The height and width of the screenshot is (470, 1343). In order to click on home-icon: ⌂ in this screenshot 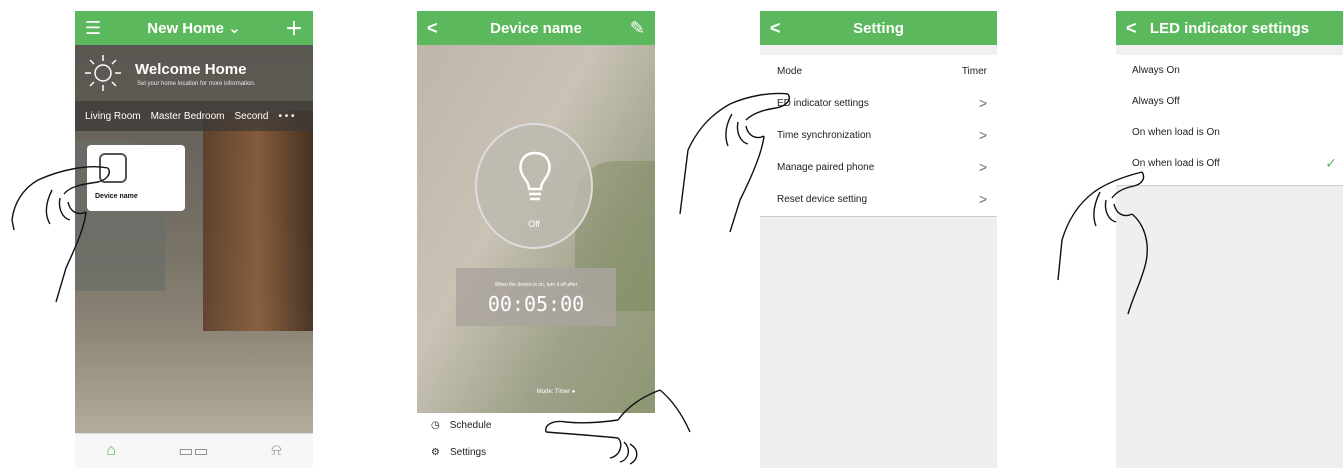, I will do `click(111, 451)`.